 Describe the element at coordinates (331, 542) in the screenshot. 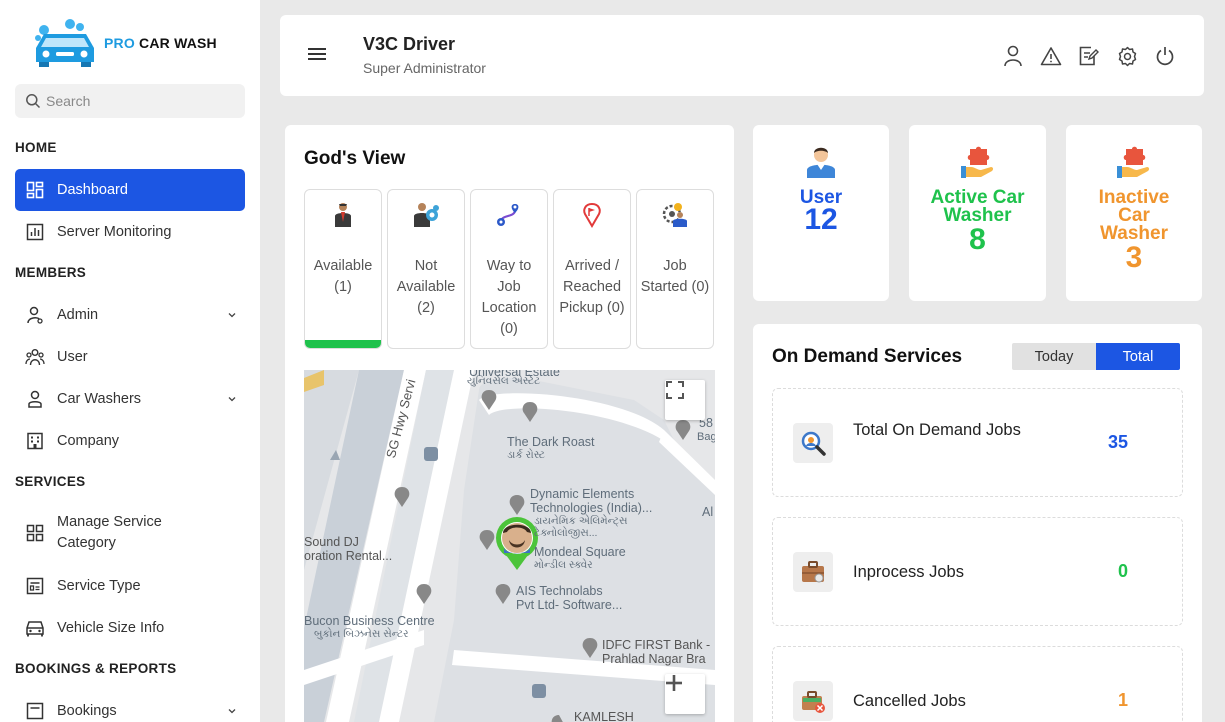

I see `map-label: Sound DJ` at that location.